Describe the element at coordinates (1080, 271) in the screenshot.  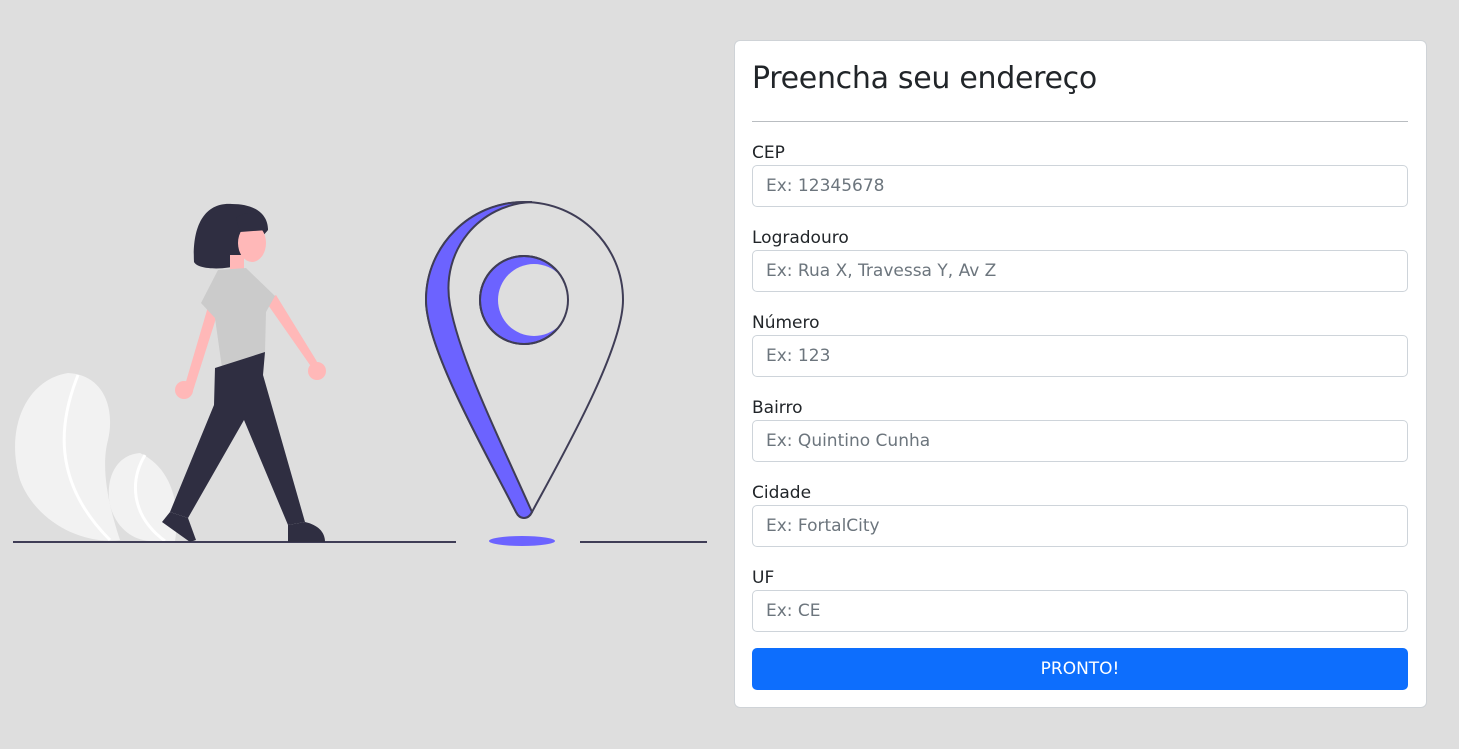
I see `logradouro-input` at that location.